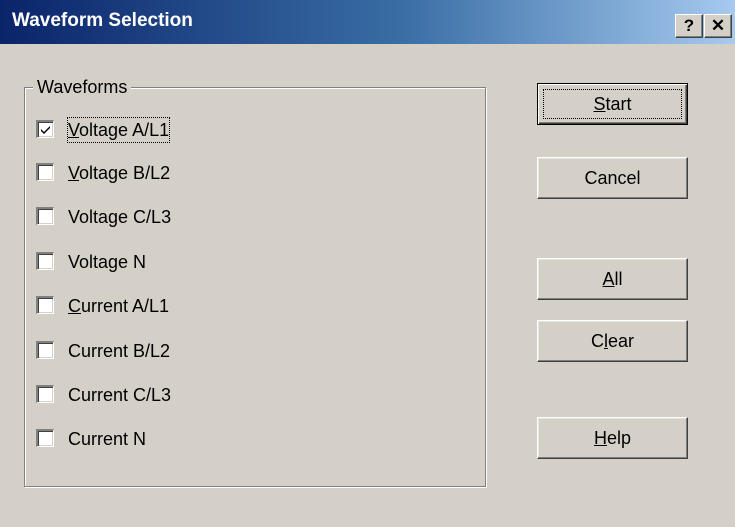  Describe the element at coordinates (102, 20) in the screenshot. I see `window-title: Waveform Selection` at that location.